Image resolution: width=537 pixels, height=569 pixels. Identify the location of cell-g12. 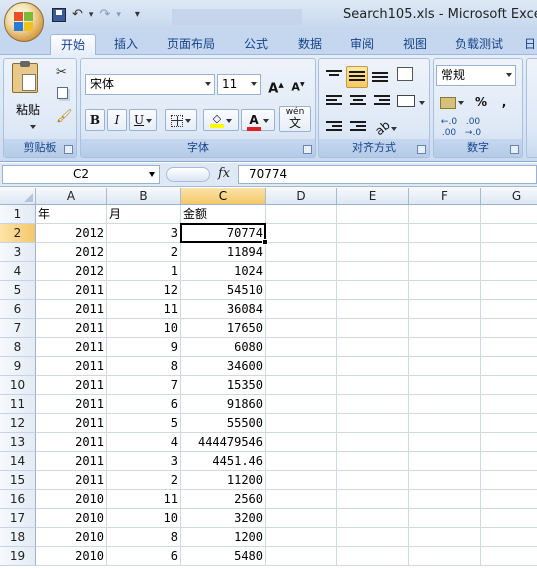
(509, 423).